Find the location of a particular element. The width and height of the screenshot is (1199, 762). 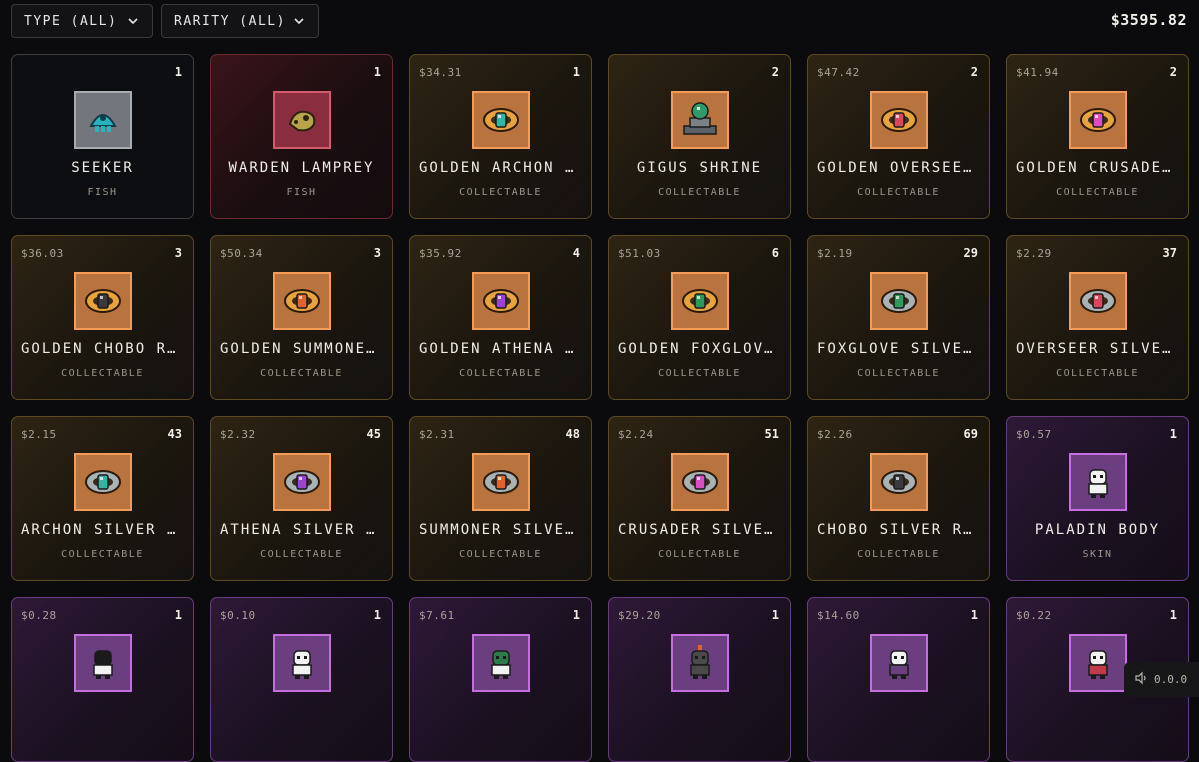

item-type: FISH is located at coordinates (301, 192).